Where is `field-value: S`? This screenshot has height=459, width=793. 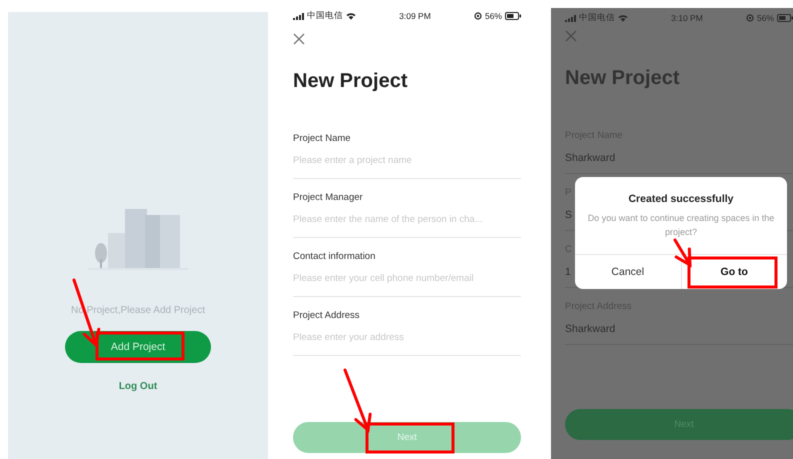 field-value: S is located at coordinates (568, 215).